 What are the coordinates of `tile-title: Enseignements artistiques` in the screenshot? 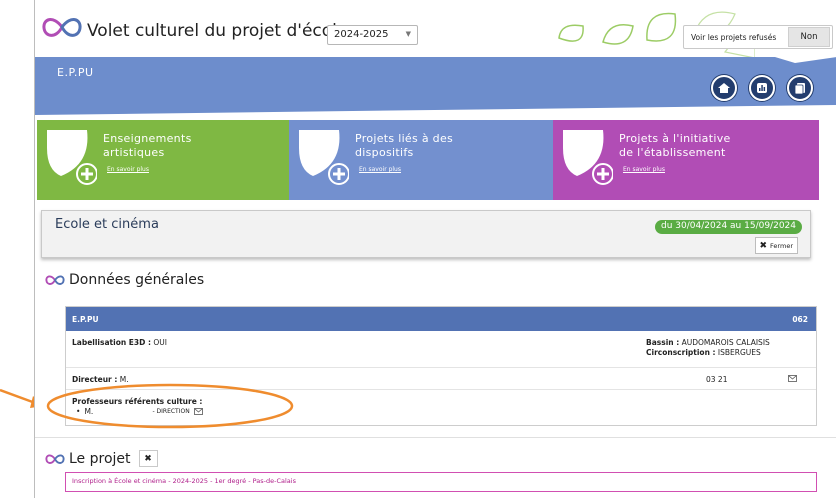 It's located at (147, 145).